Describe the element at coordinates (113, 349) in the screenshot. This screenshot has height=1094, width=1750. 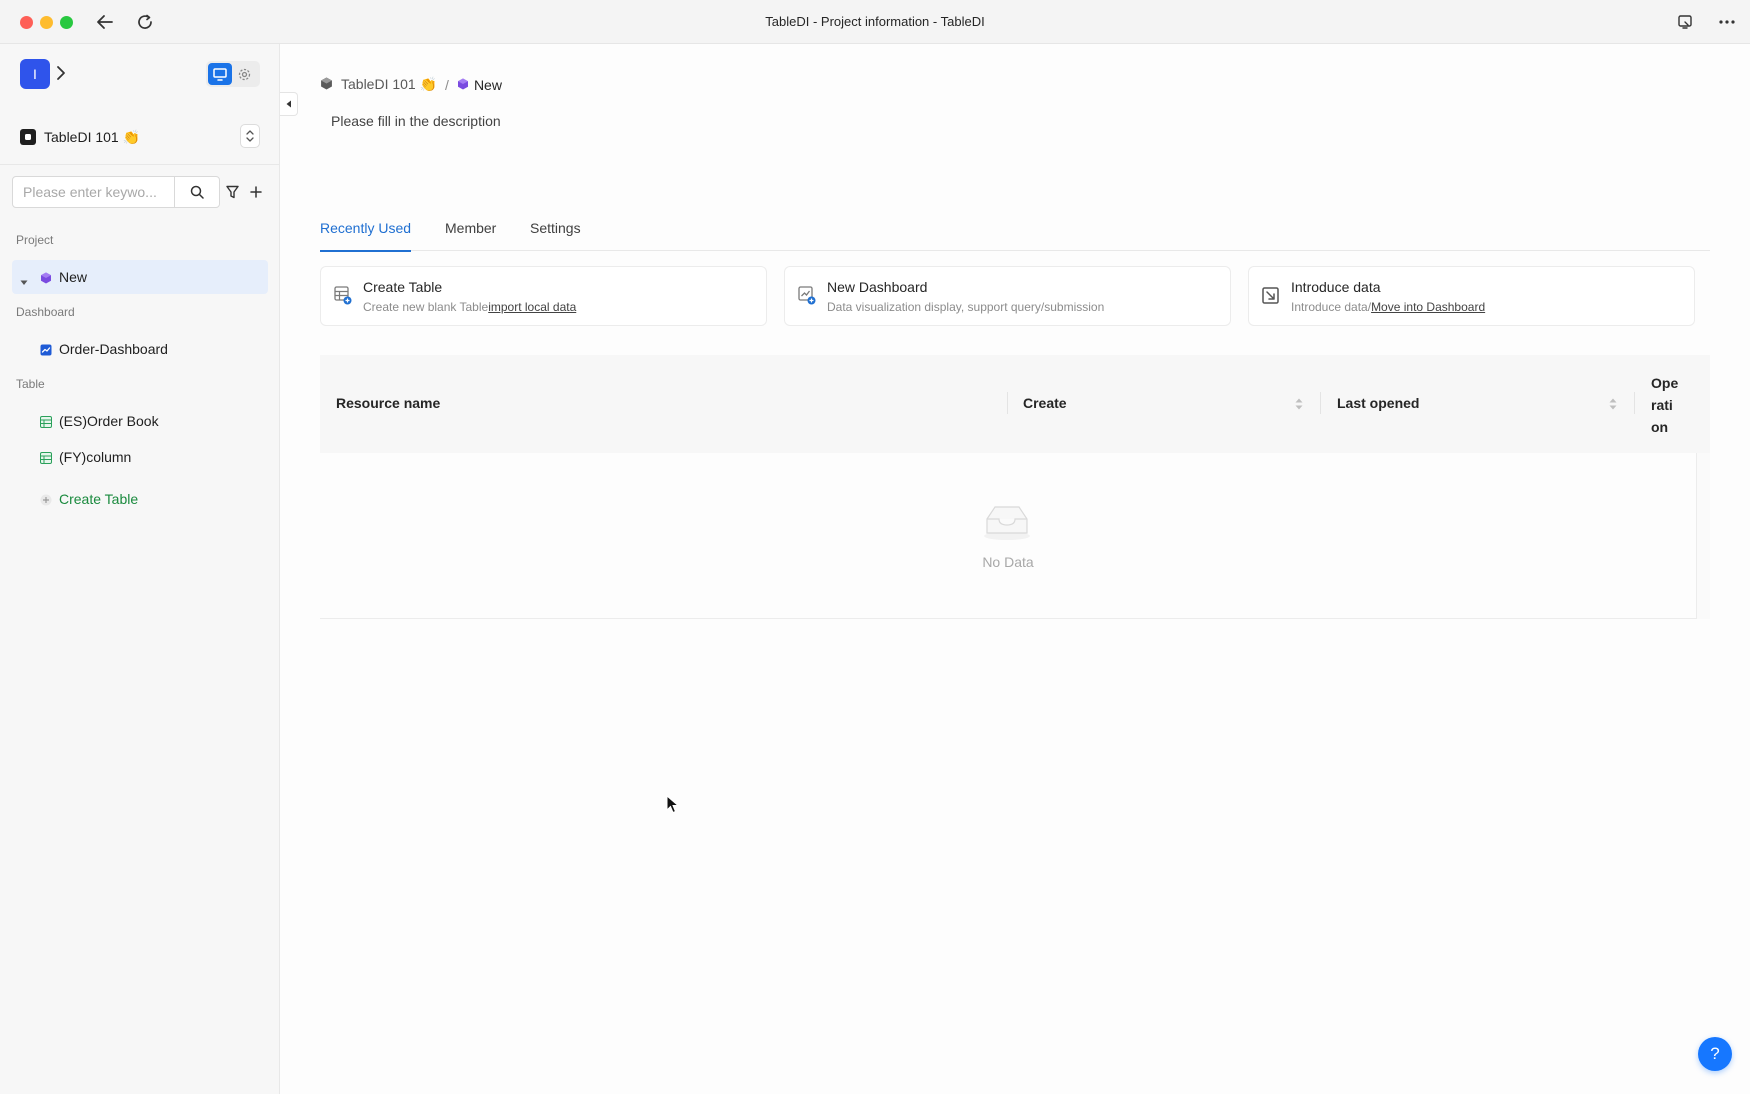
I see `sidebar-item-label: Order-Dashboard` at that location.